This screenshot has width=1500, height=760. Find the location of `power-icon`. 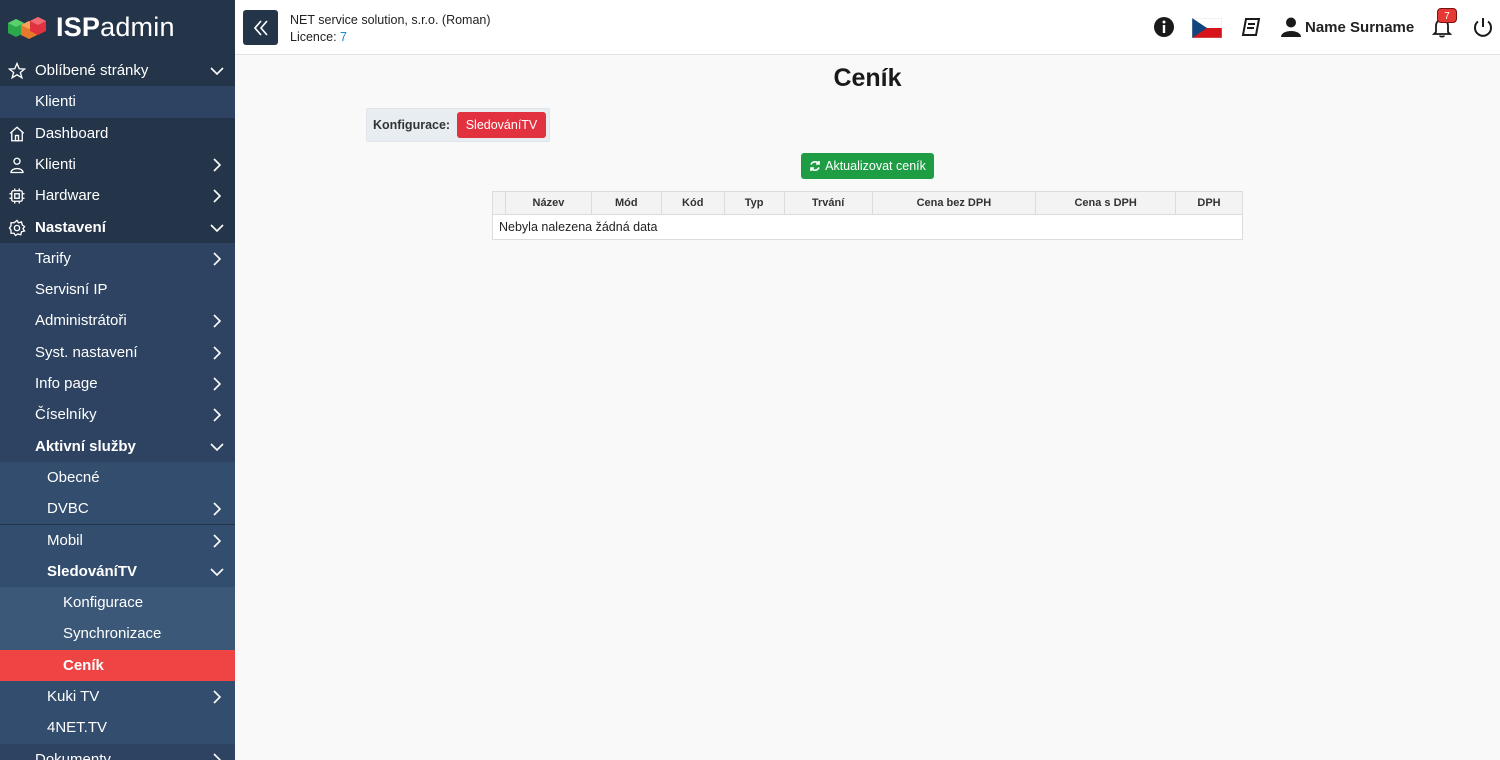

power-icon is located at coordinates (1483, 27).